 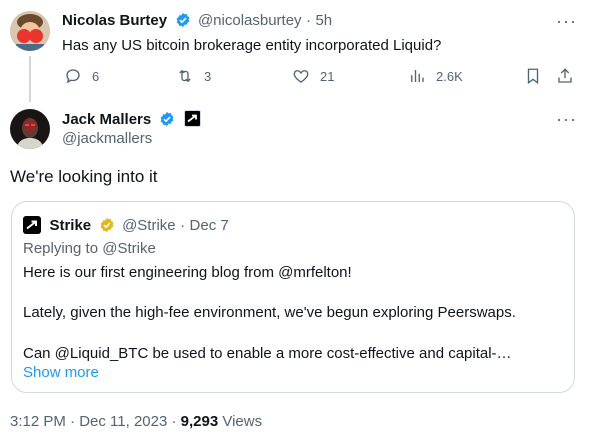 What do you see at coordinates (84, 176) in the screenshot?
I see `tweet-text: We're looking into it` at bounding box center [84, 176].